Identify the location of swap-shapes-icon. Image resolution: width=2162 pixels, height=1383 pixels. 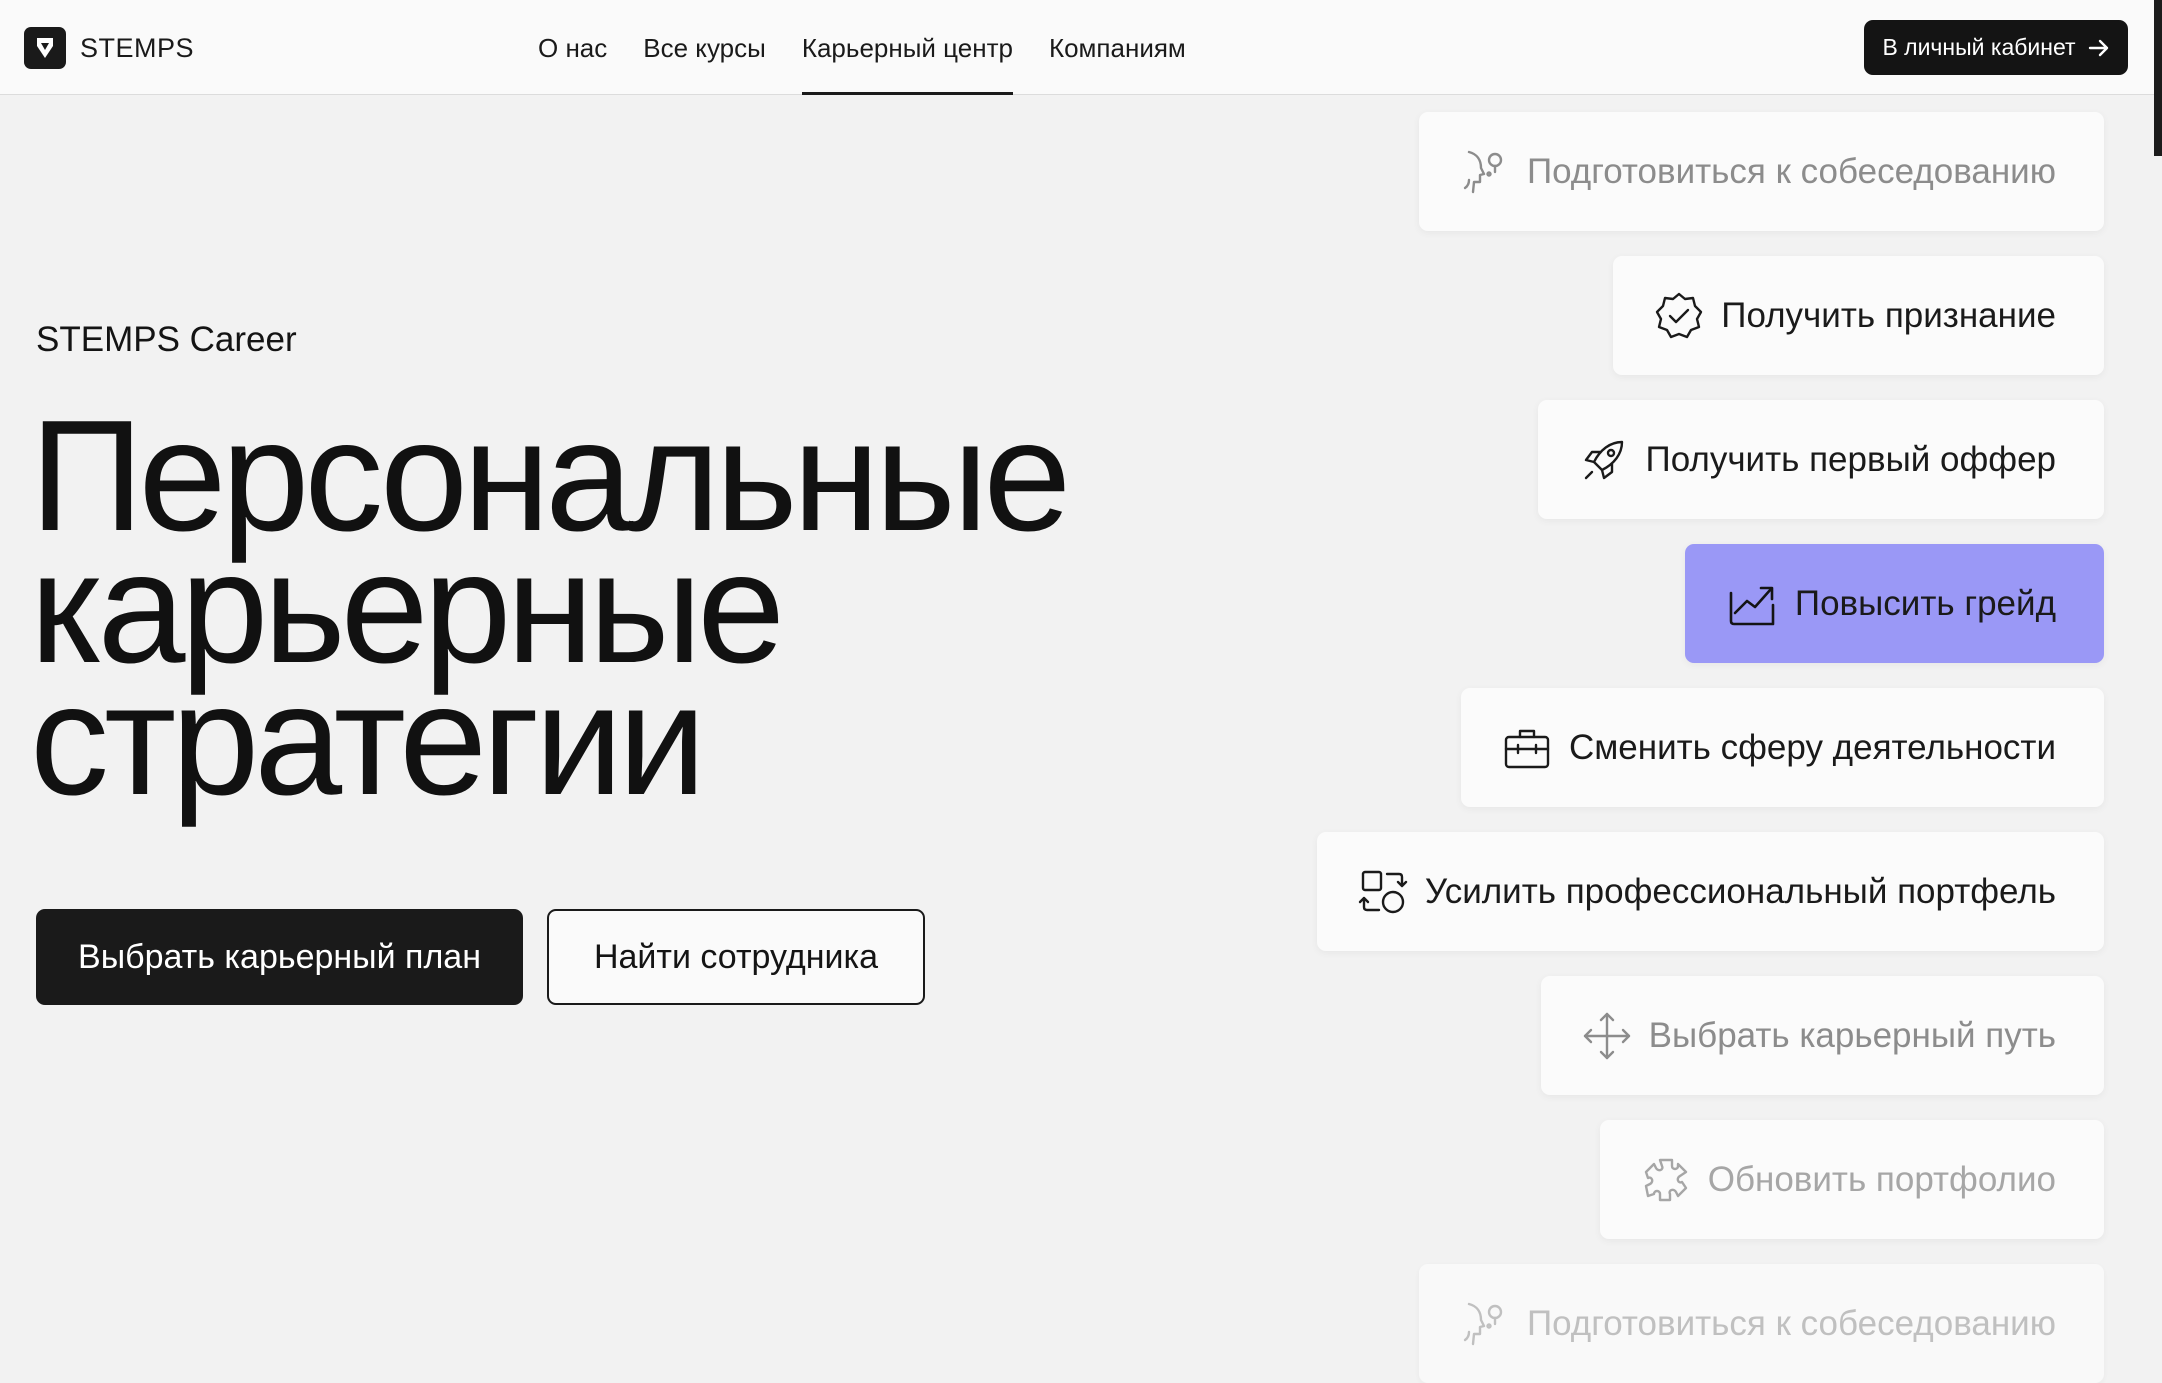
(1383, 891).